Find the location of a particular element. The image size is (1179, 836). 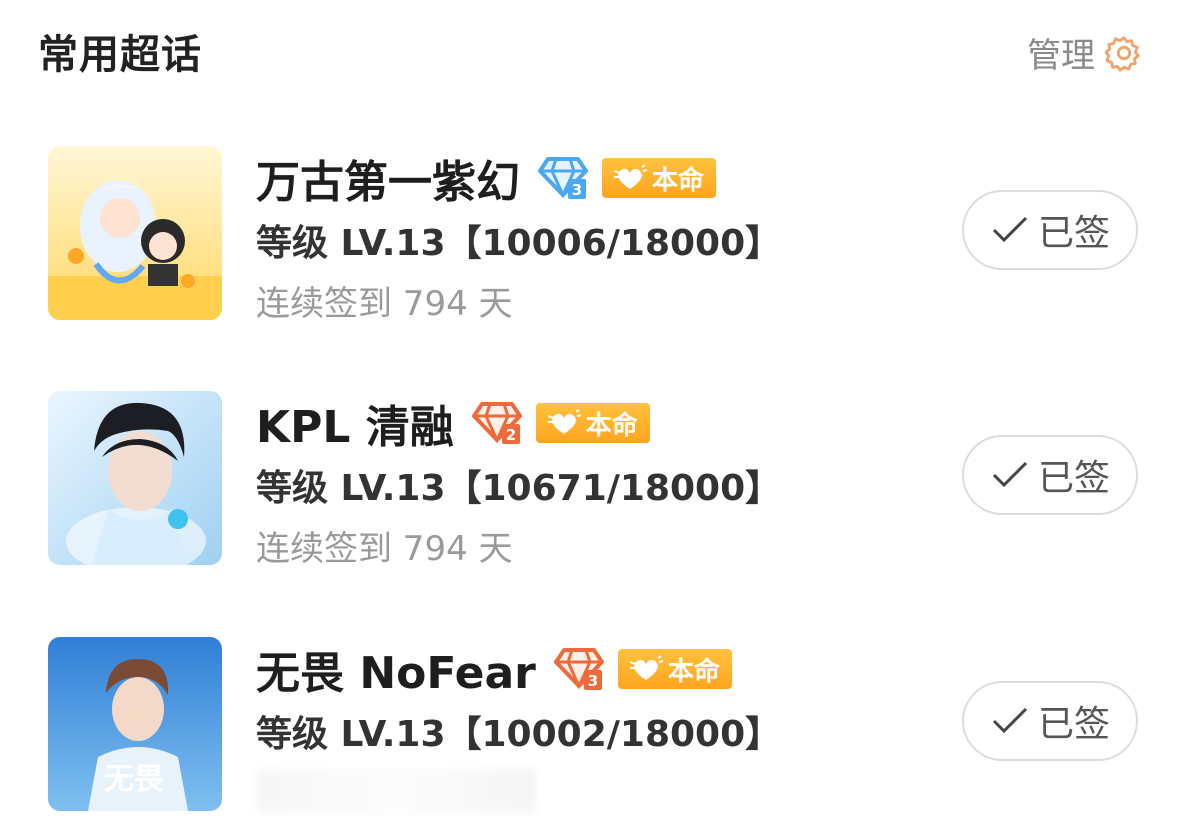

level-text: 等级 LV.13【10006/18000】 is located at coordinates (519, 243).